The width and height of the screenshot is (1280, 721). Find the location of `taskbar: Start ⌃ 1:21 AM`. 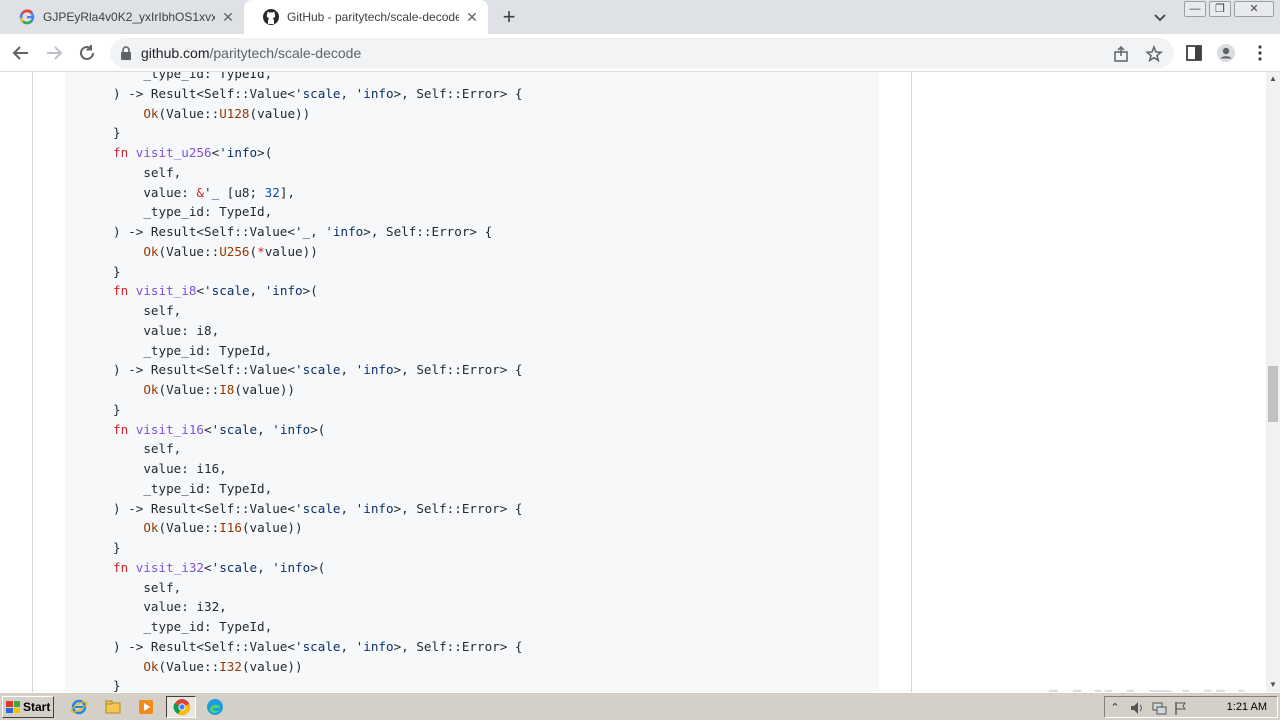

taskbar: Start ⌃ 1:21 AM is located at coordinates (640, 706).